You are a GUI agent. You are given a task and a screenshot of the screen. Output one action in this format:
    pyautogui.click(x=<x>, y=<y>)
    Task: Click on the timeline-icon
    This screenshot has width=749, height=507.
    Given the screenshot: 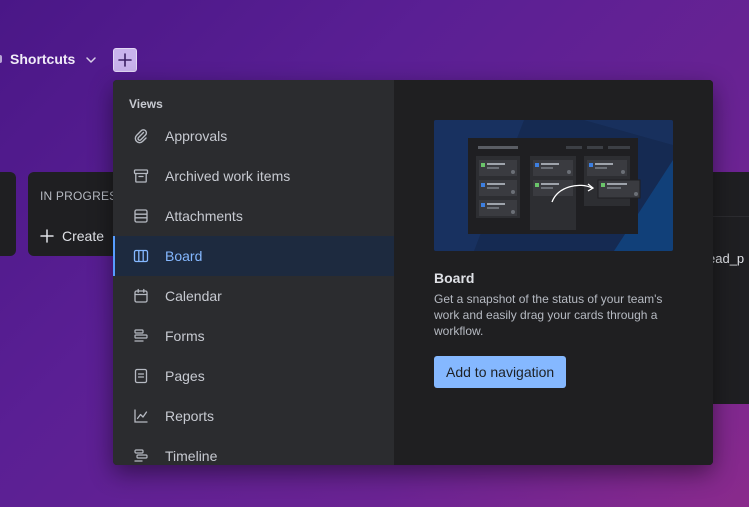 What is the action you would take?
    pyautogui.click(x=141, y=455)
    